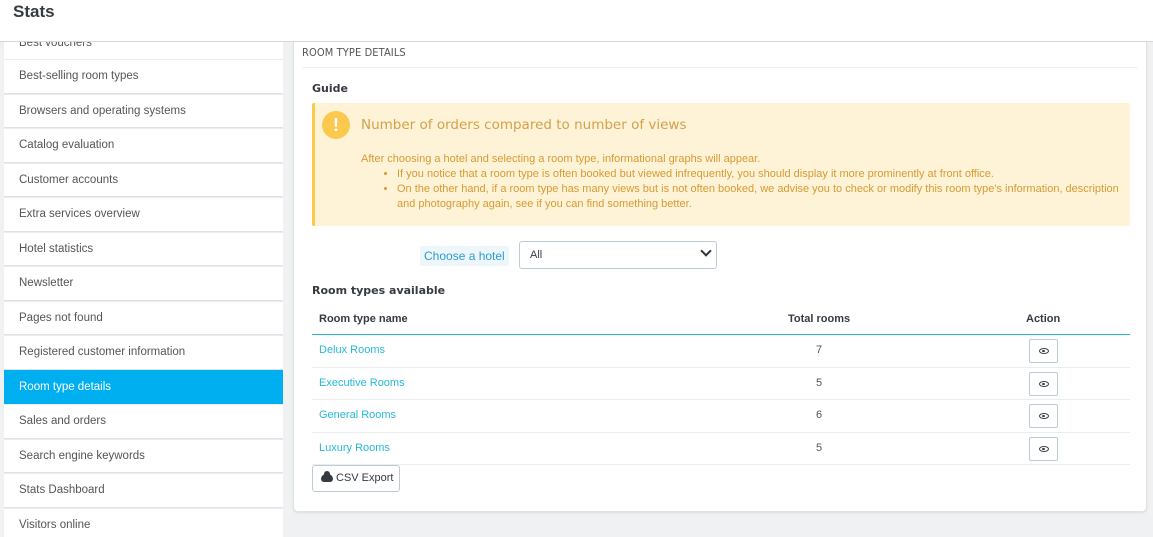 This screenshot has height=537, width=1153. I want to click on total-rooms-value: 6, so click(819, 415).